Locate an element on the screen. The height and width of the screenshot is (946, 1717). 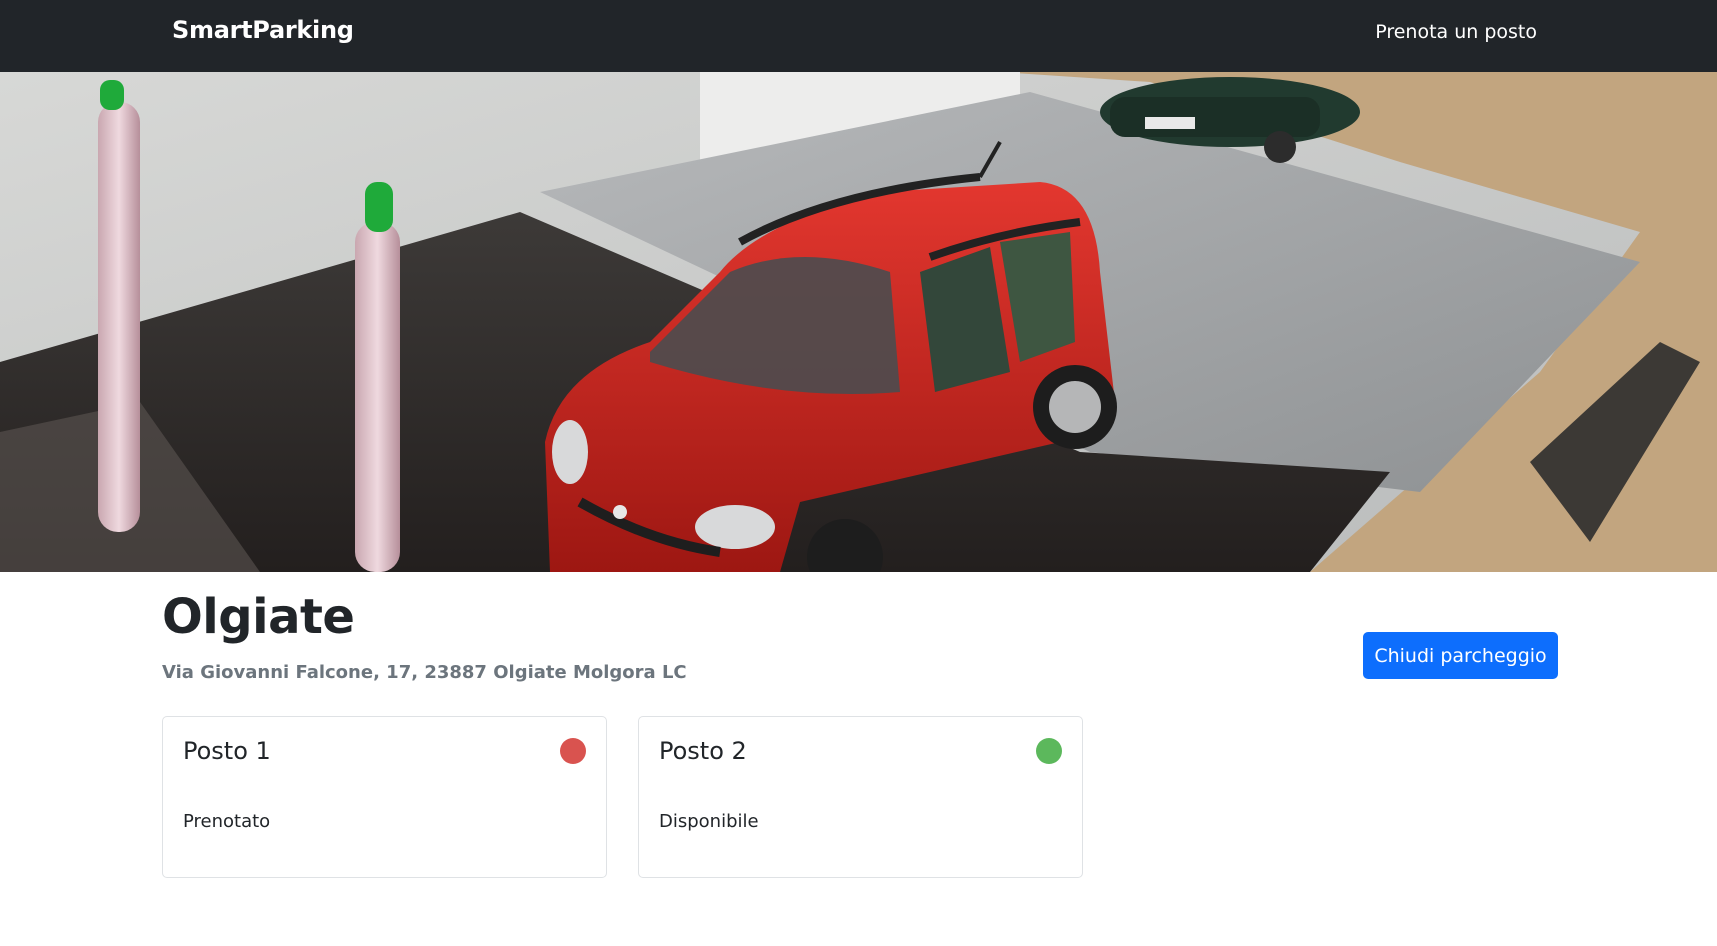
close-parking-button: Chiudi parcheggio is located at coordinates (1460, 655).